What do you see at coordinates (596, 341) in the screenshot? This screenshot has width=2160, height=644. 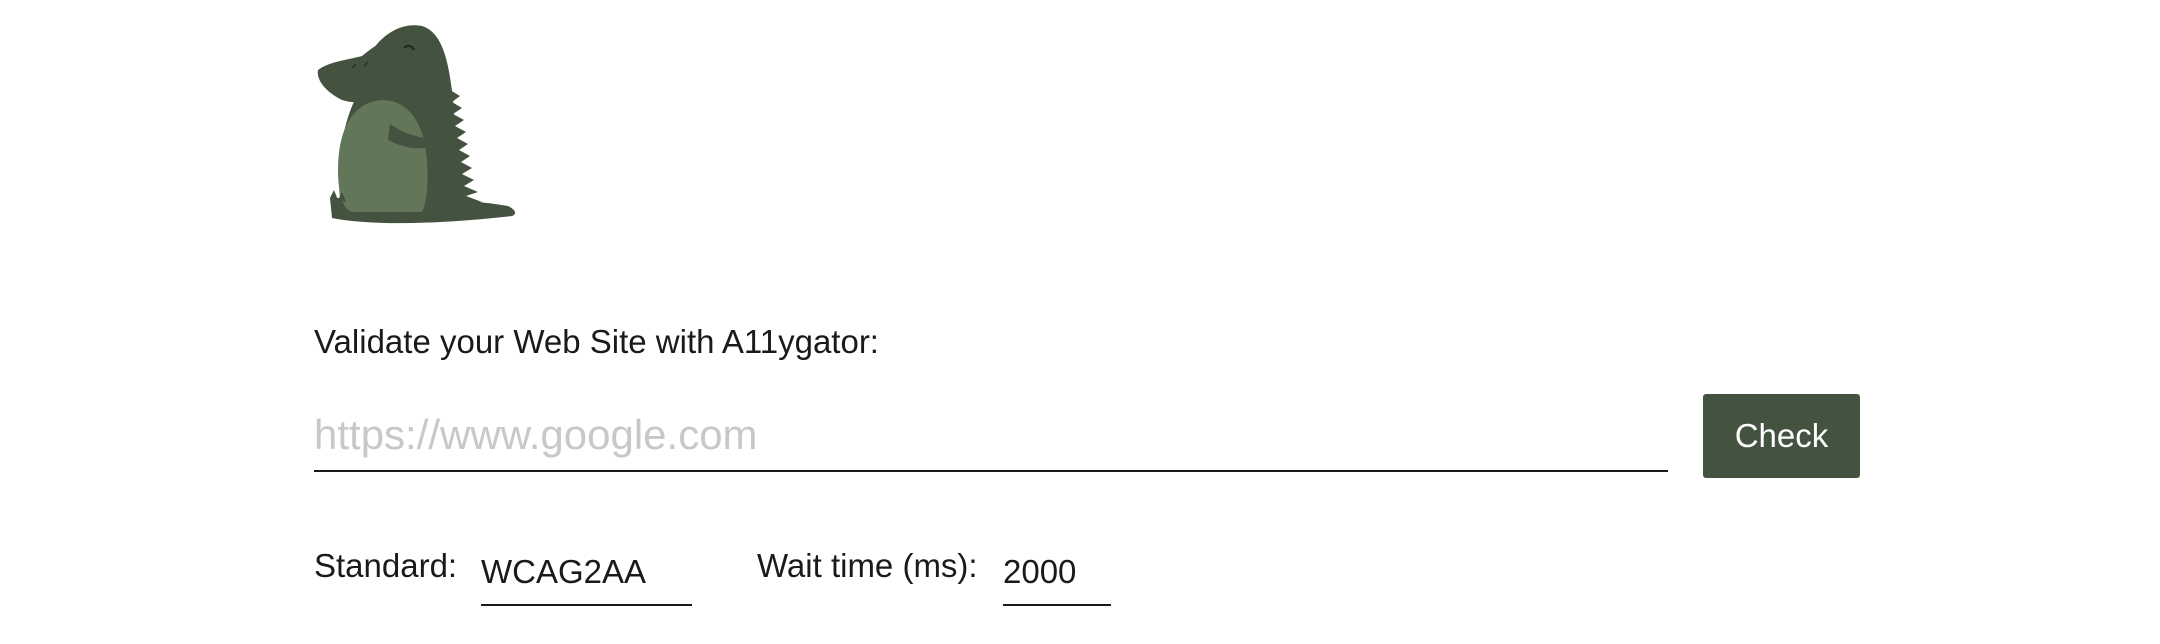 I see `page-prompt: Validate your Web Site with A11ygator:` at bounding box center [596, 341].